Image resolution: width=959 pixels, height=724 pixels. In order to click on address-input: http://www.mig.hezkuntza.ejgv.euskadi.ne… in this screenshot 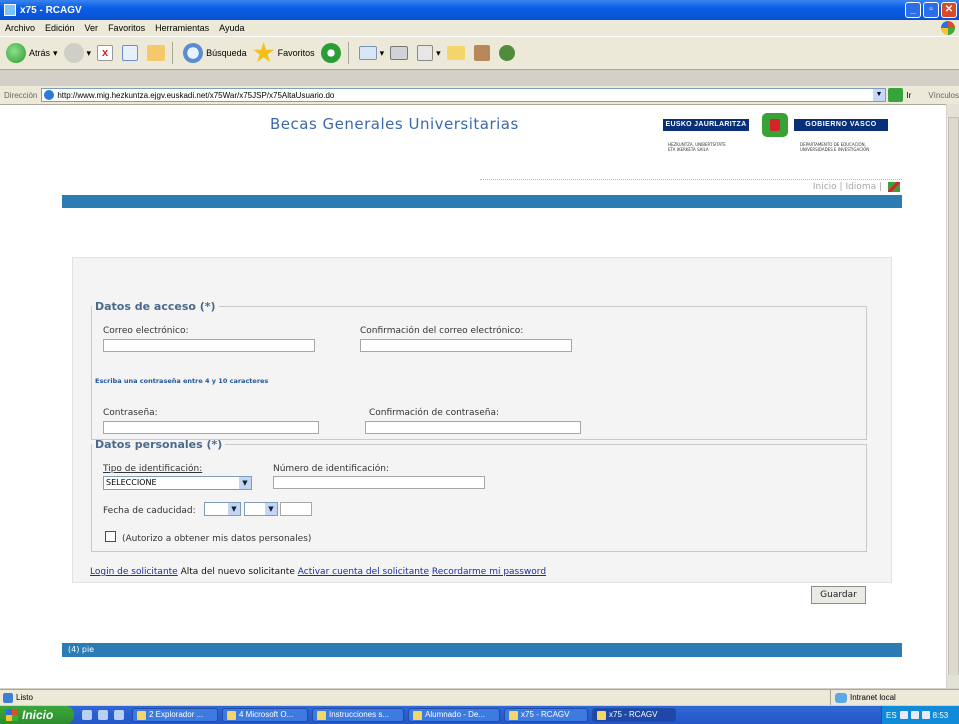, I will do `click(463, 95)`.